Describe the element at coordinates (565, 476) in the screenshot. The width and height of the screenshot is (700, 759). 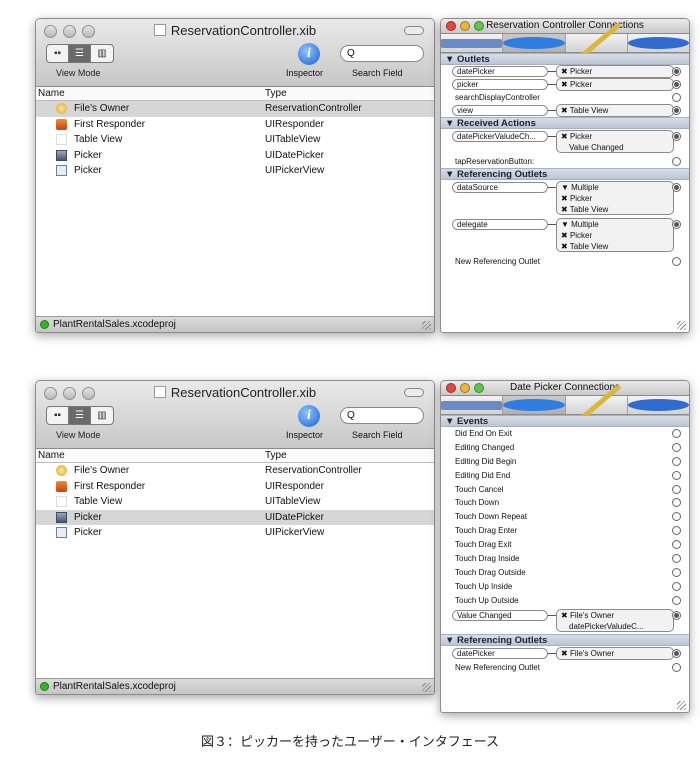
I see `event-row: Editing Did End` at that location.